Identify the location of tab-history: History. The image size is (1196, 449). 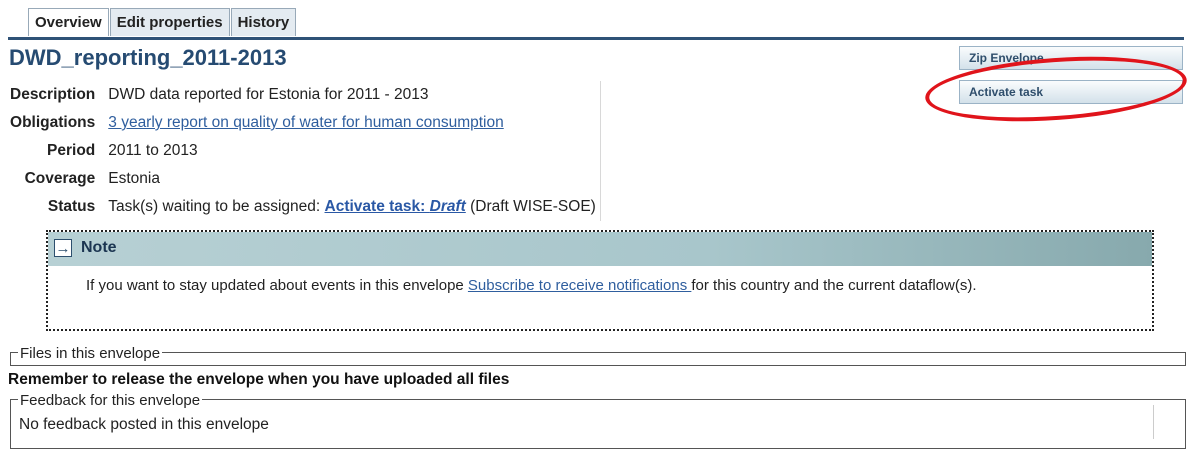
(263, 22).